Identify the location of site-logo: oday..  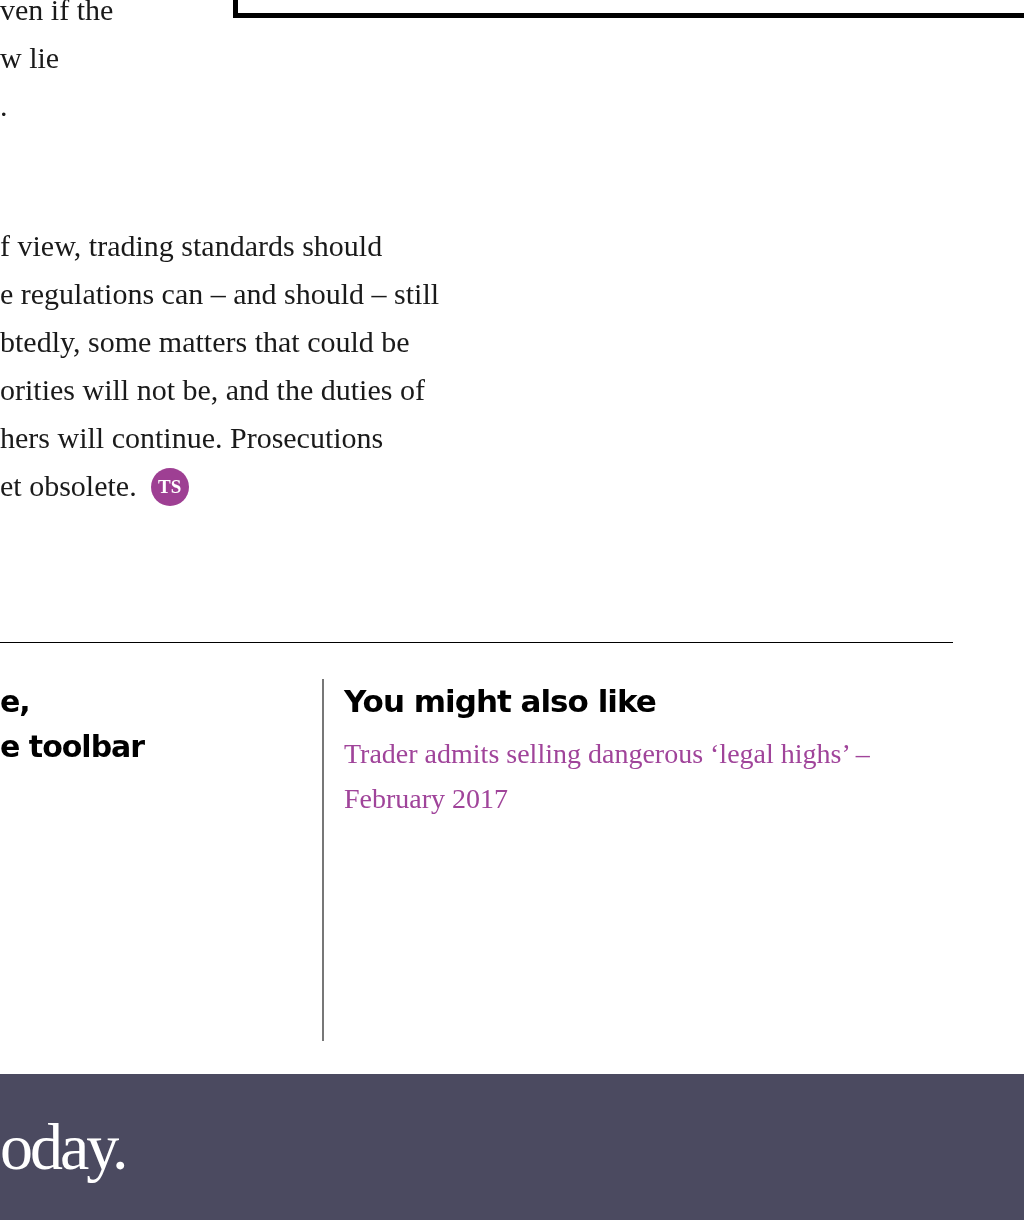
(63, 1147).